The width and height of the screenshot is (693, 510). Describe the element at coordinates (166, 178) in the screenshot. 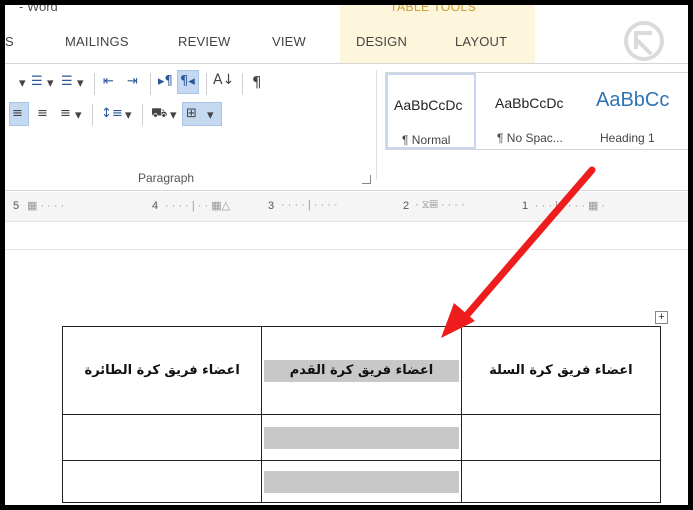

I see `paragraph-group-label: Paragraph` at that location.